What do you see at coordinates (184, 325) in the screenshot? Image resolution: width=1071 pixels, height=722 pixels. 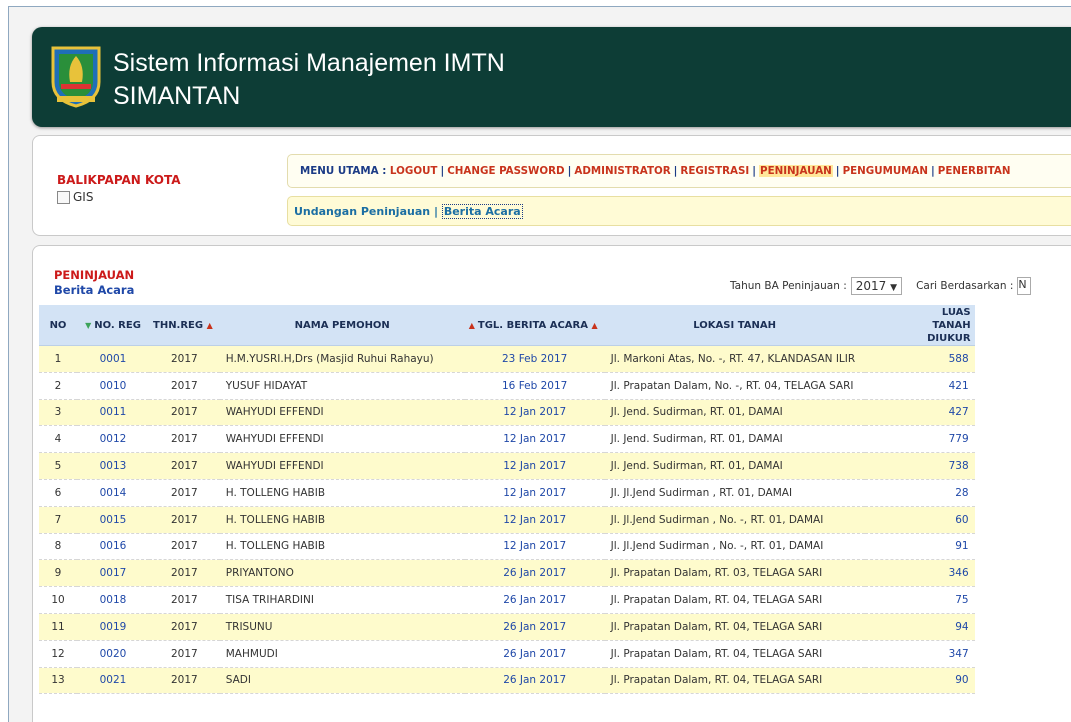 I see `col-header-thn-reg: THN.REG ▲` at bounding box center [184, 325].